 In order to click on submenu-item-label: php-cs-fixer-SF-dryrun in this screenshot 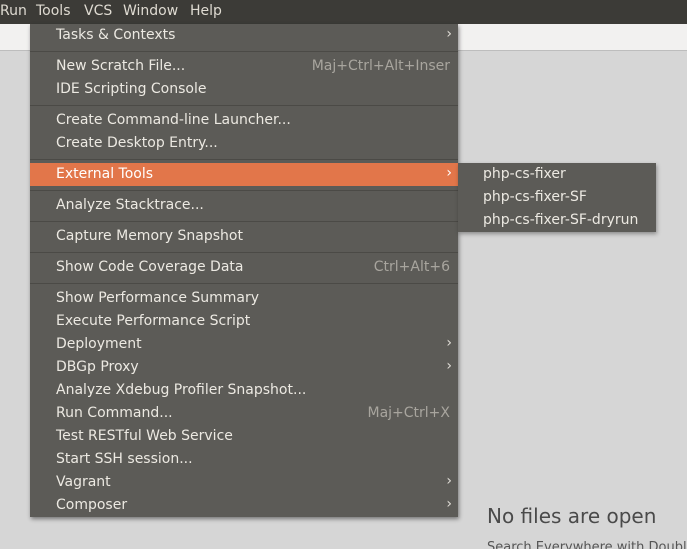, I will do `click(561, 220)`.